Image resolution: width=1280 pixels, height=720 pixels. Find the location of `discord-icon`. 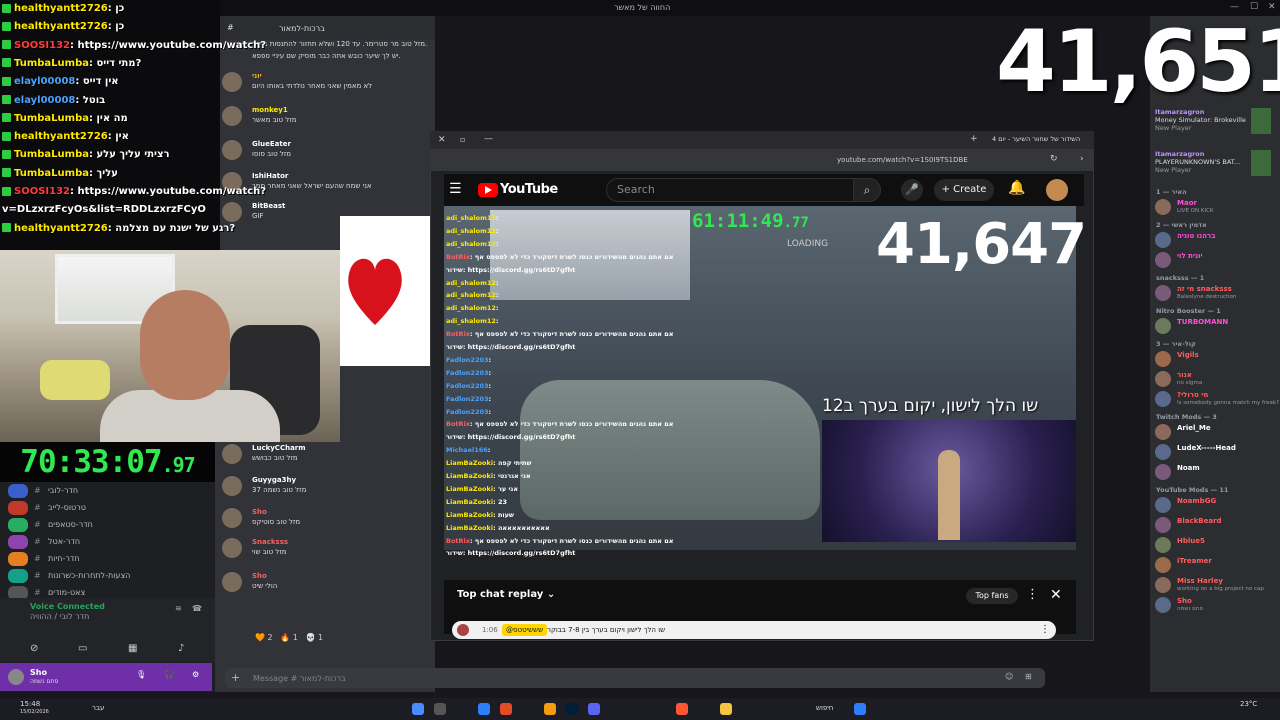

discord-icon is located at coordinates (594, 709).